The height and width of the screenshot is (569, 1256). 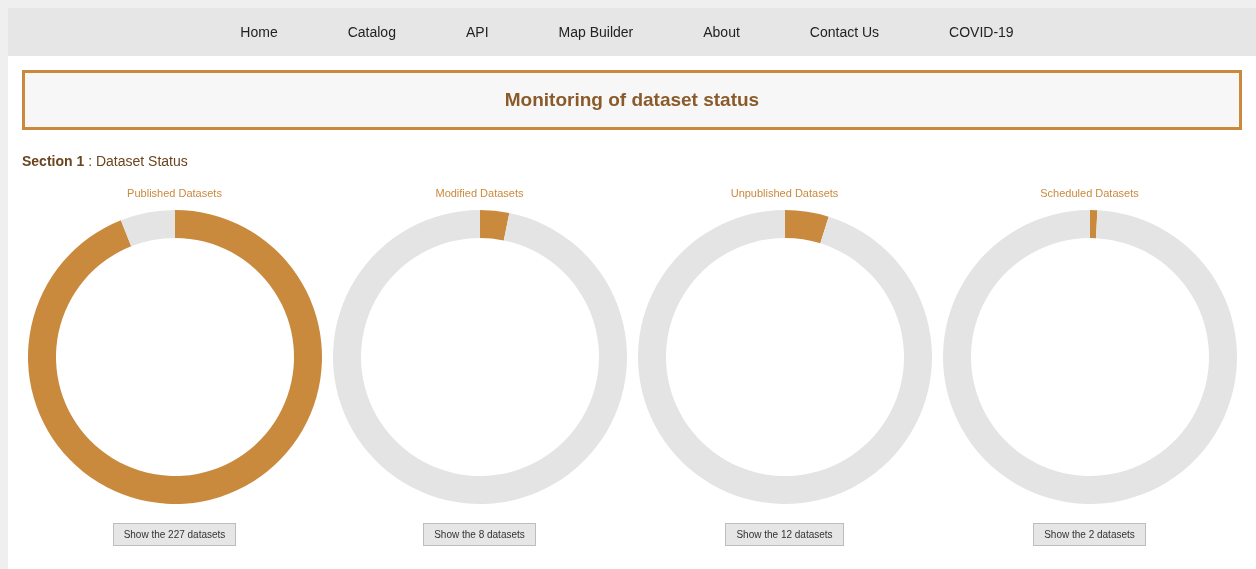 What do you see at coordinates (174, 193) in the screenshot?
I see `gauge-title: Published Datasets` at bounding box center [174, 193].